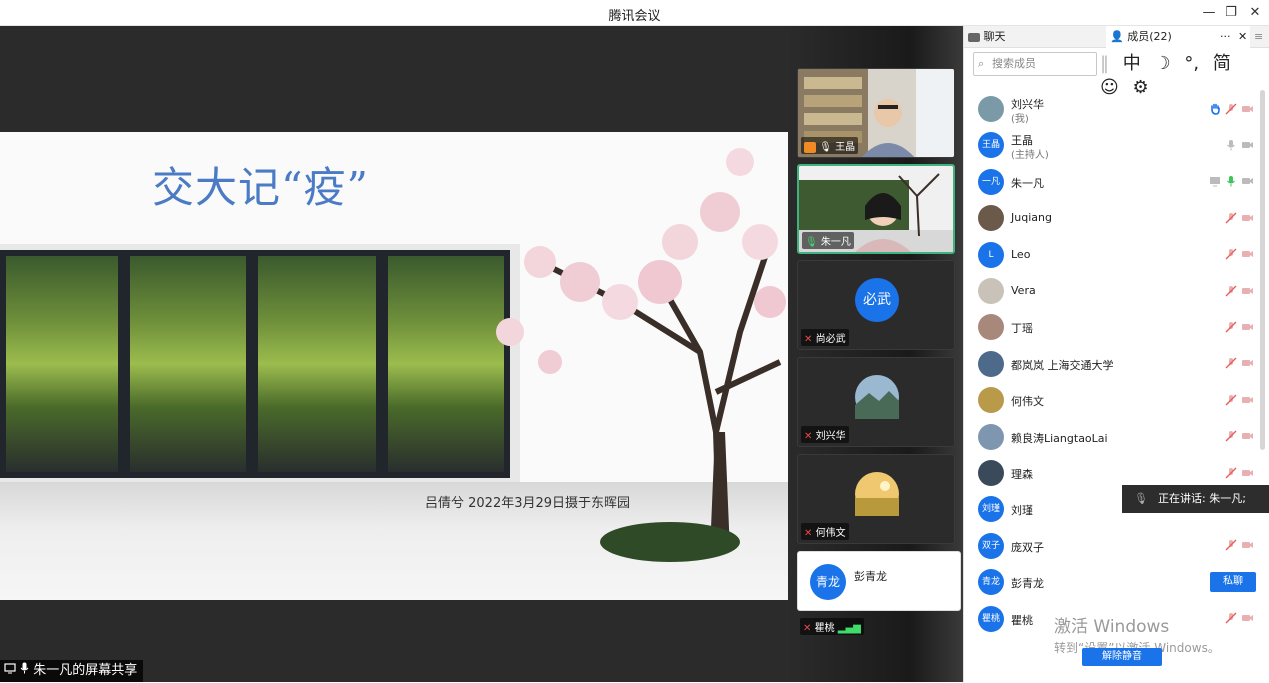 This screenshot has width=1269, height=683. Describe the element at coordinates (1116, 363) in the screenshot. I see `member-row: 都岚岚 上海交通大学` at that location.